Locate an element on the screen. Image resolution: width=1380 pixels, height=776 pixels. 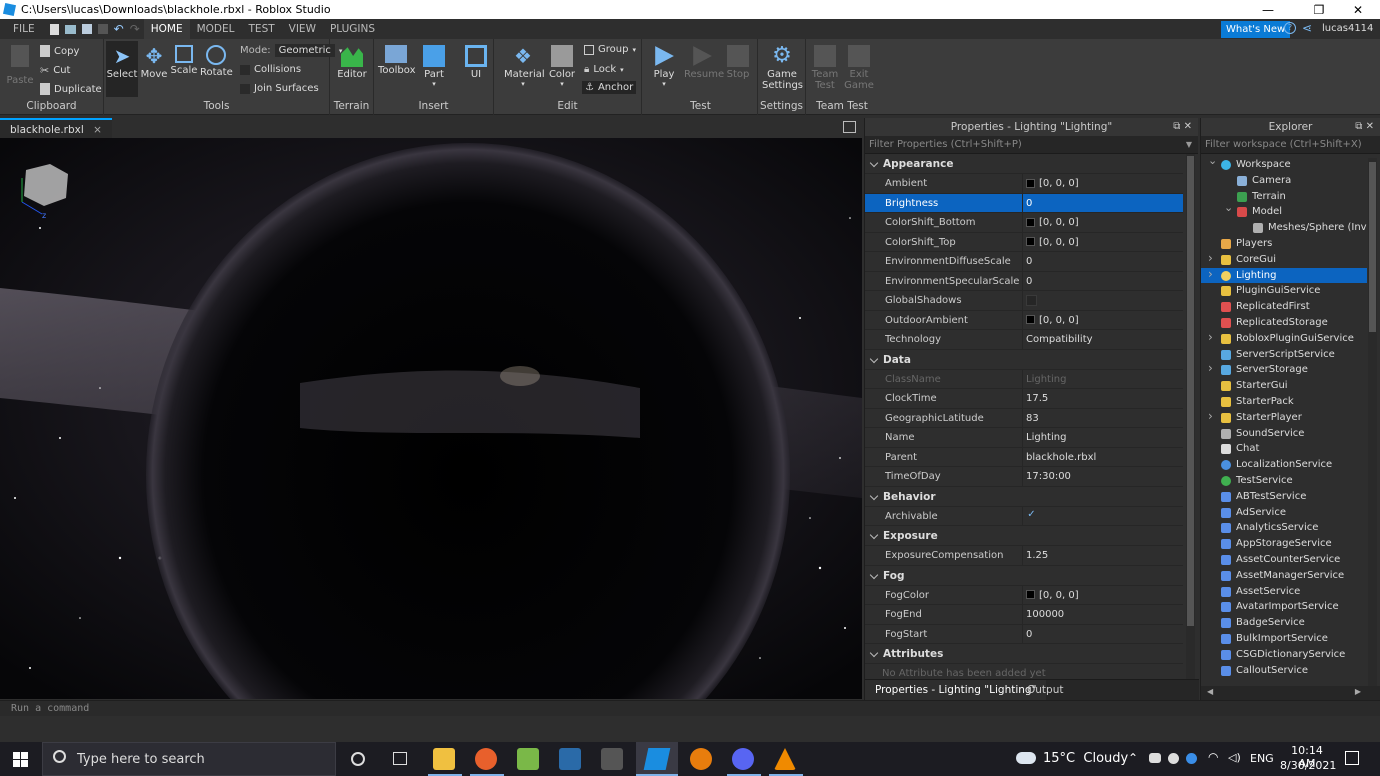
help-icon: ? is located at coordinates (1290, 28).